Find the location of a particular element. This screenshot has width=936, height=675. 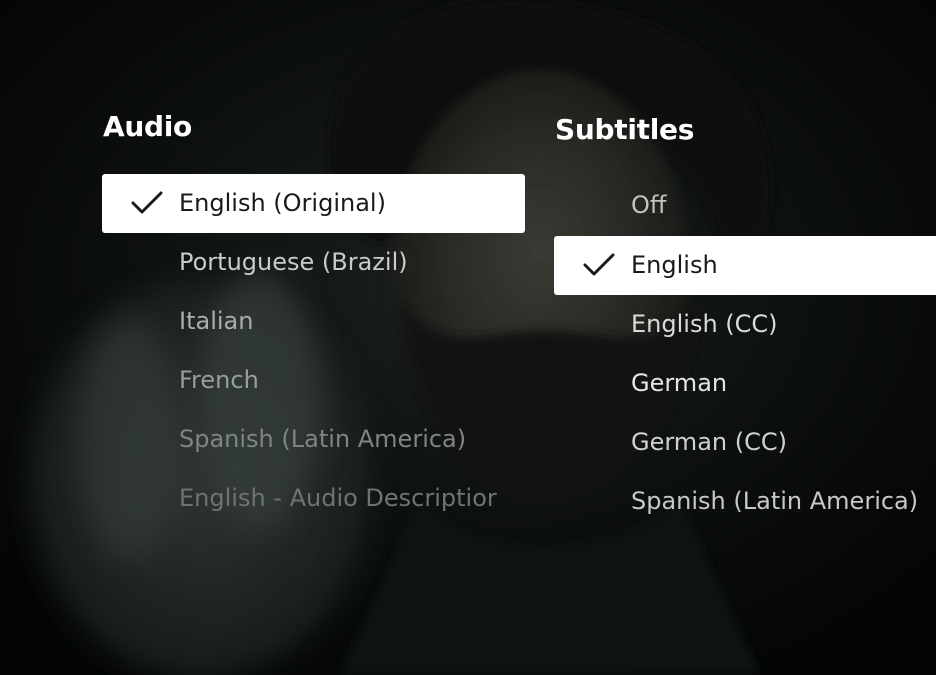

audio-option-label: English - Audio Descriptior is located at coordinates (338, 498).